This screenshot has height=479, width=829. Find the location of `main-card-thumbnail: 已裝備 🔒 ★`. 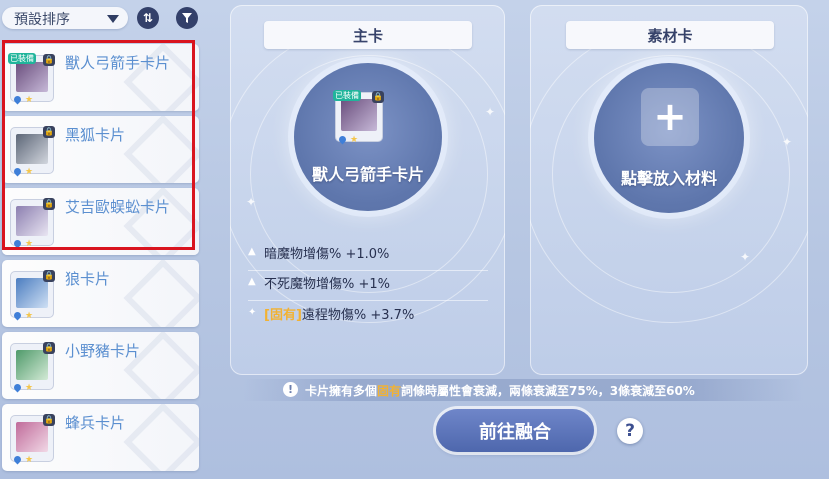

main-card-thumbnail: 已裝備 🔒 ★ is located at coordinates (358, 117).